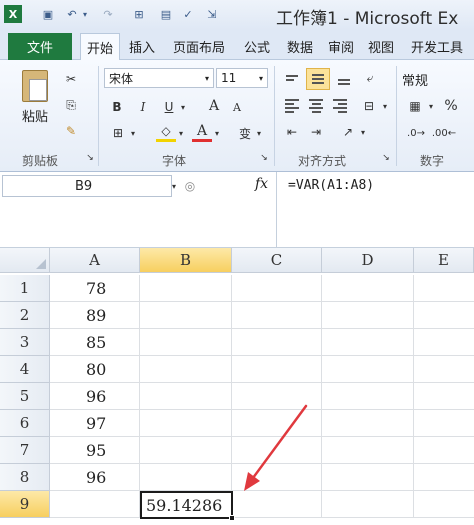 This screenshot has width=474, height=525. Describe the element at coordinates (278, 444) in the screenshot. I see `annotation-arrow-shaft` at that location.